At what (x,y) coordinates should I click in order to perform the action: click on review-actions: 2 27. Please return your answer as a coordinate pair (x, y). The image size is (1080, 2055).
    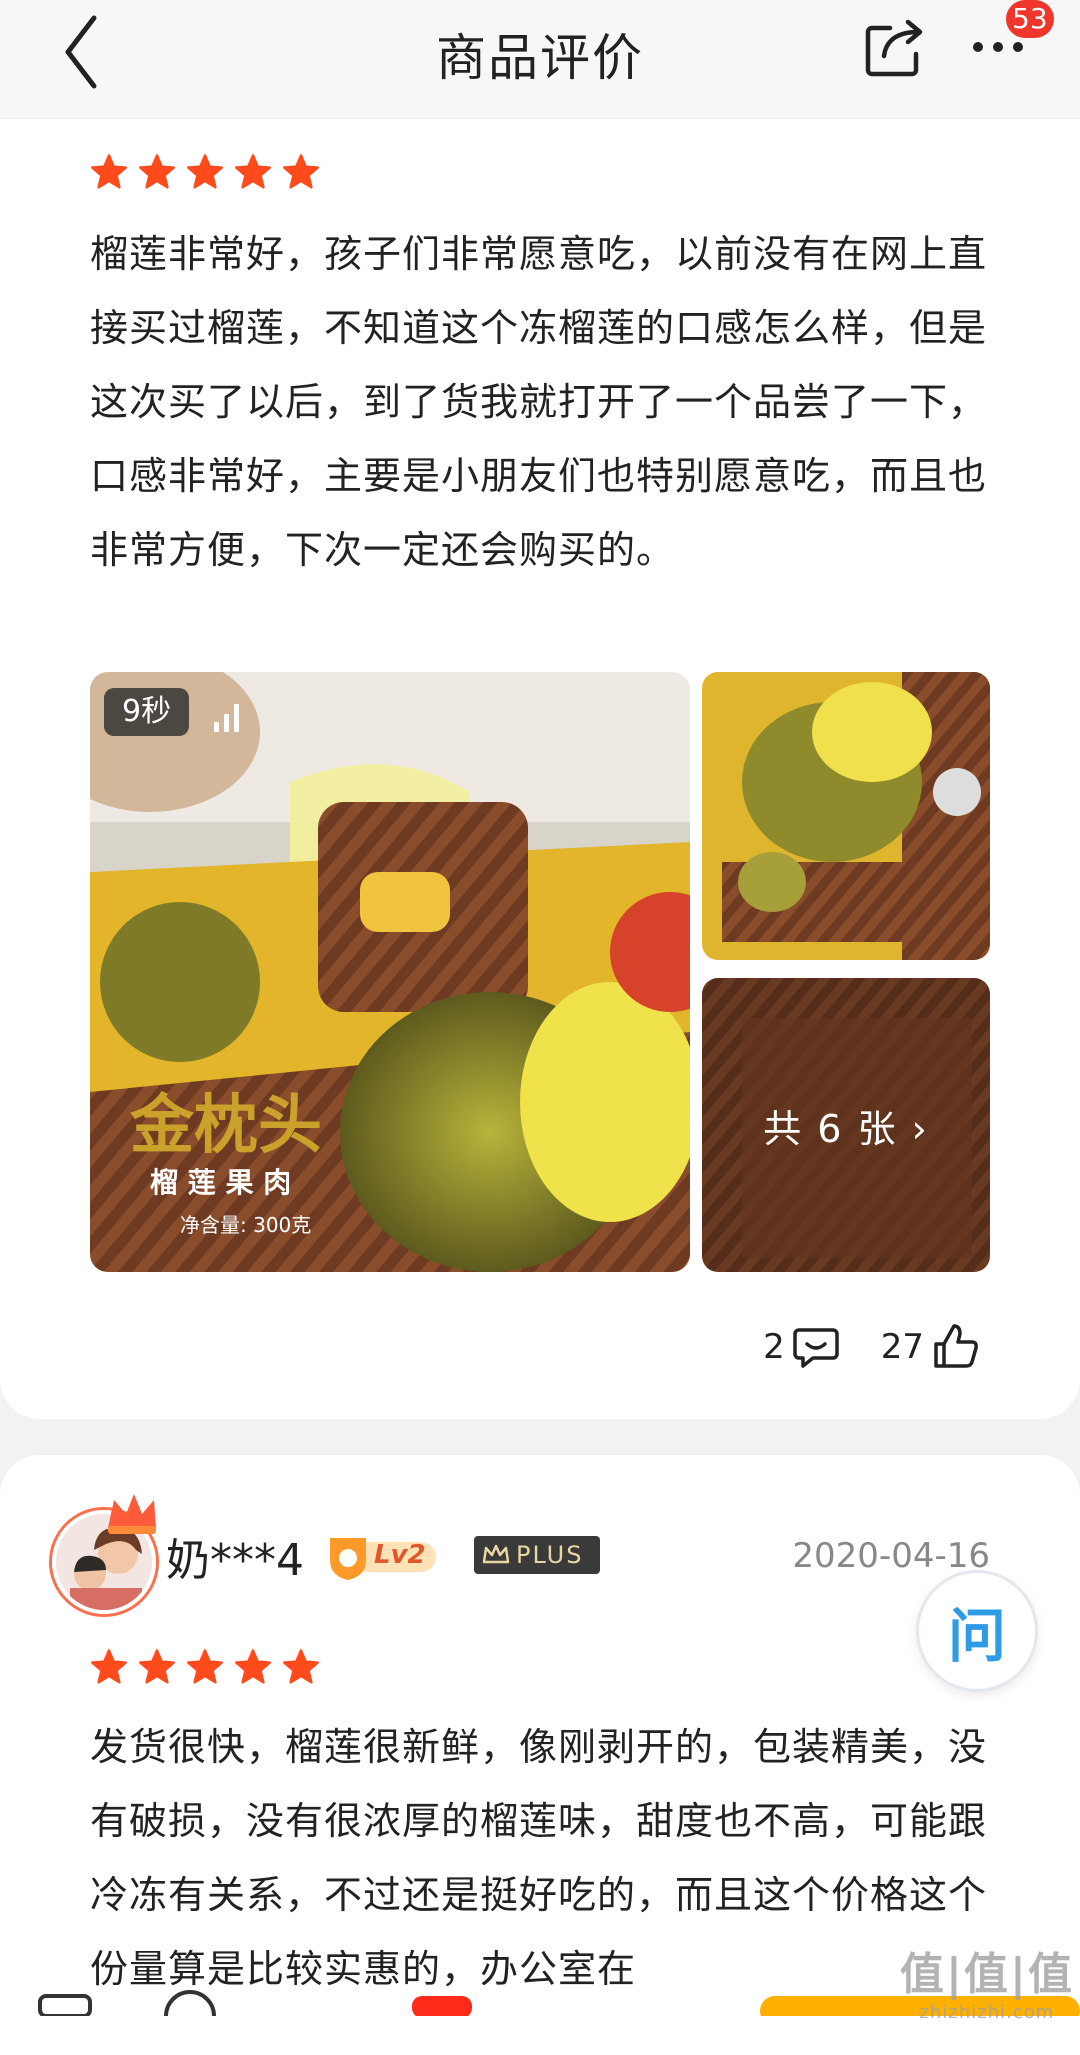
    Looking at the image, I should click on (871, 1347).